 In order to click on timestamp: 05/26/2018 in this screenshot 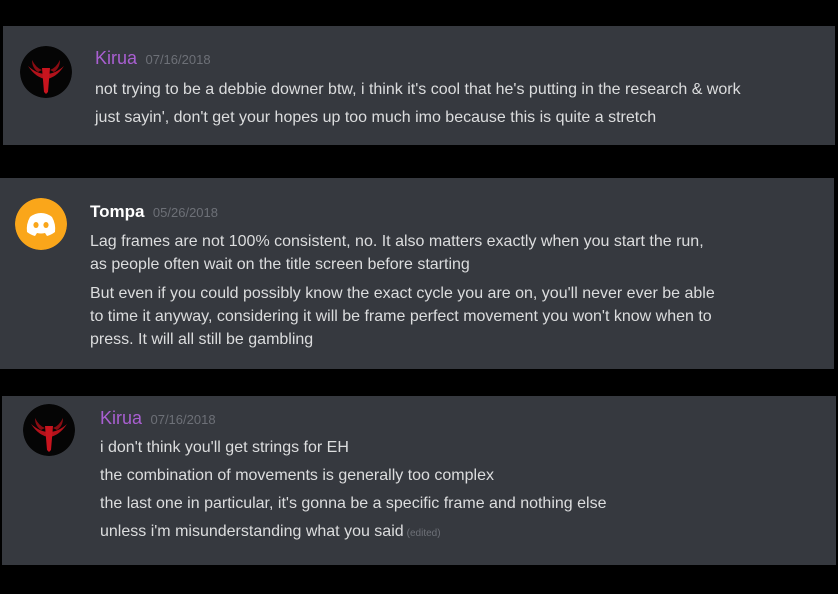, I will do `click(185, 212)`.